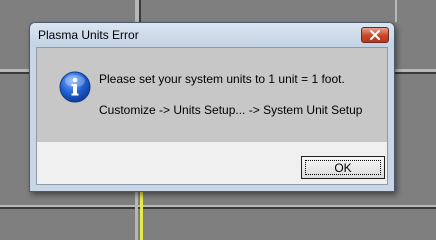 The width and height of the screenshot is (436, 240). I want to click on focus-ring, so click(343, 167).